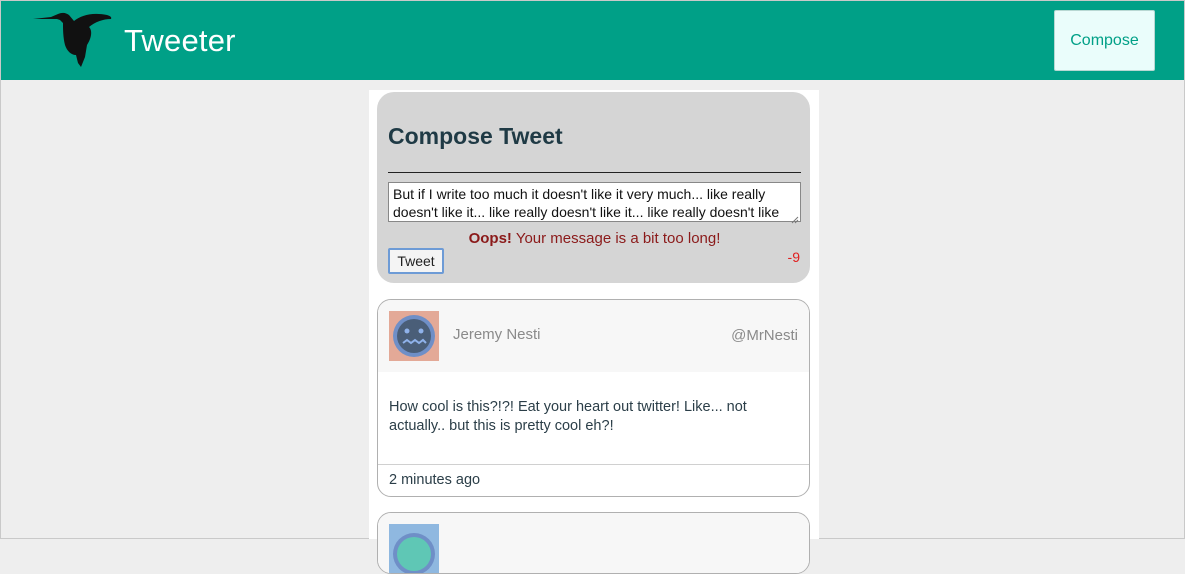 This screenshot has width=1185, height=574. What do you see at coordinates (592, 40) in the screenshot?
I see `navbar: Tweeter Compose` at bounding box center [592, 40].